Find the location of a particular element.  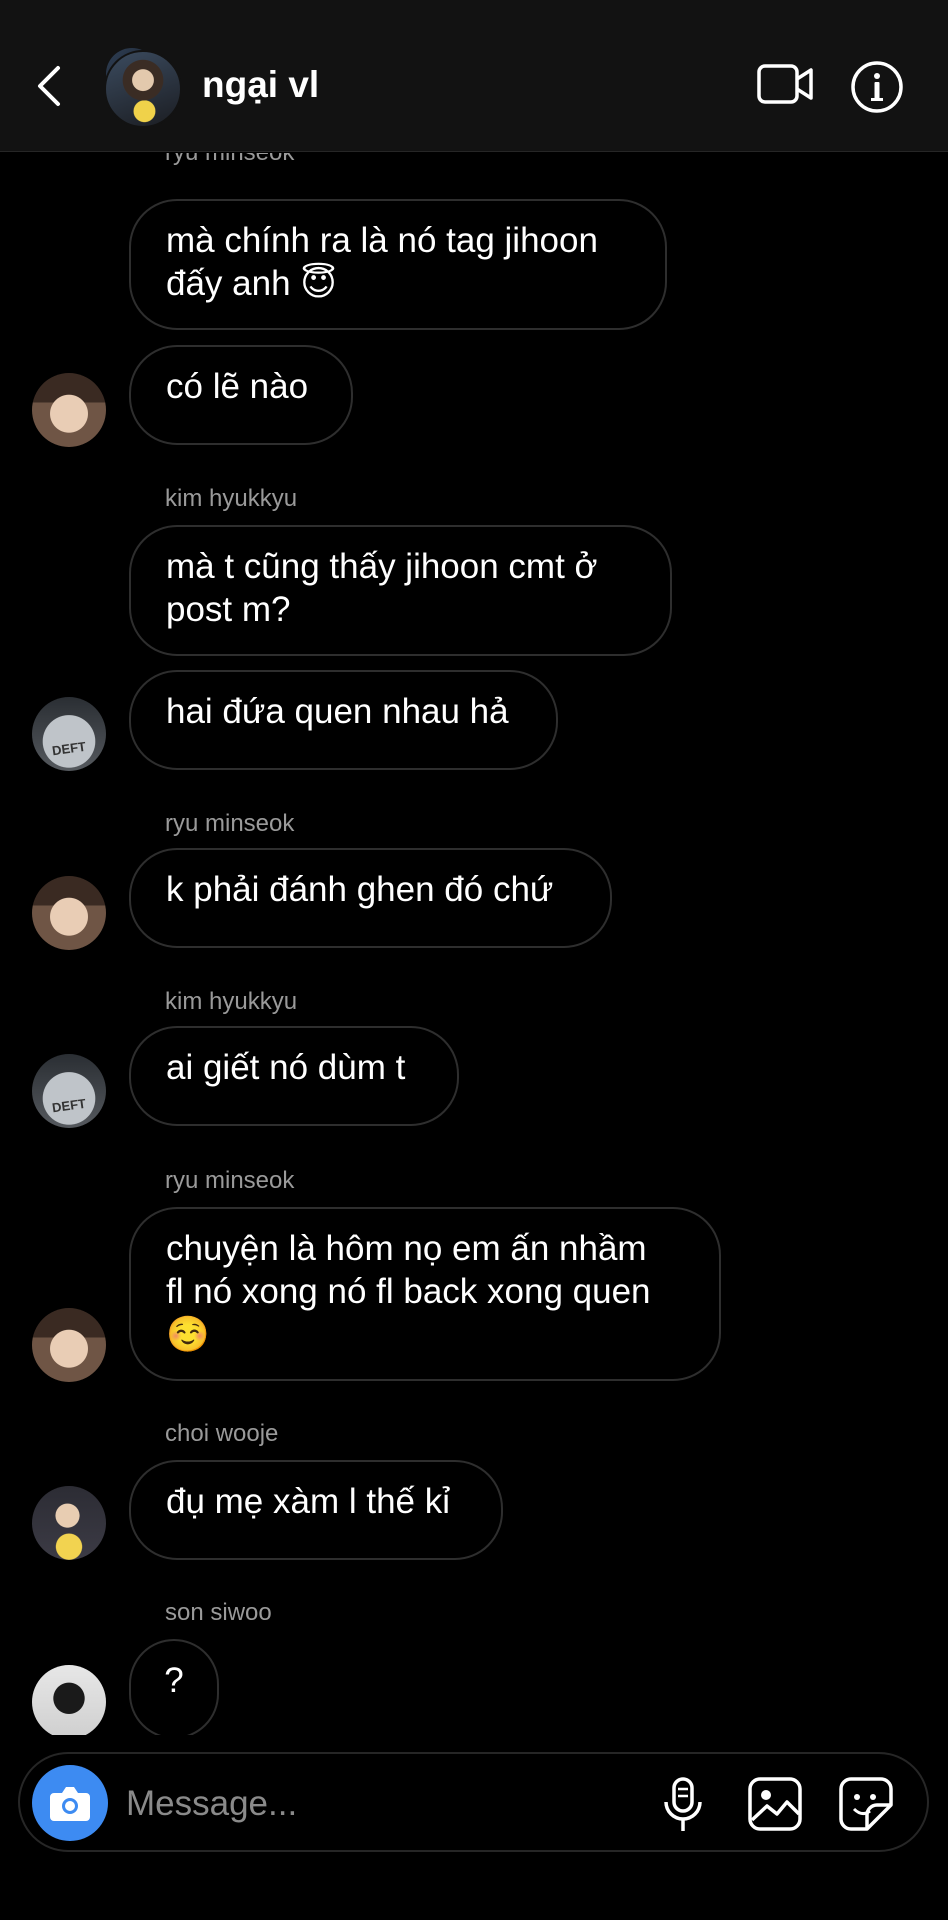

message-bubble: đụ mẹ xàm l thế kỉ is located at coordinates (316, 1510).